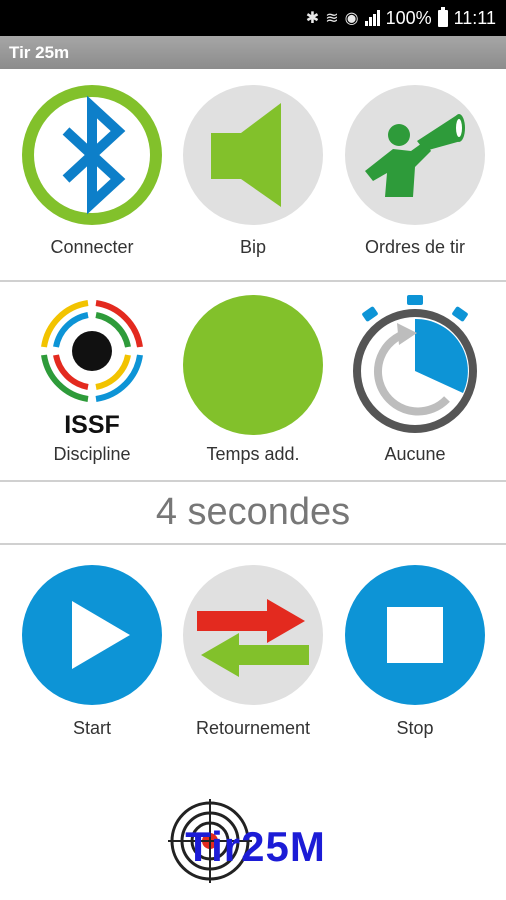 The image size is (506, 900). Describe the element at coordinates (415, 247) in the screenshot. I see `fire-orders-label: Ordres de tir` at that location.